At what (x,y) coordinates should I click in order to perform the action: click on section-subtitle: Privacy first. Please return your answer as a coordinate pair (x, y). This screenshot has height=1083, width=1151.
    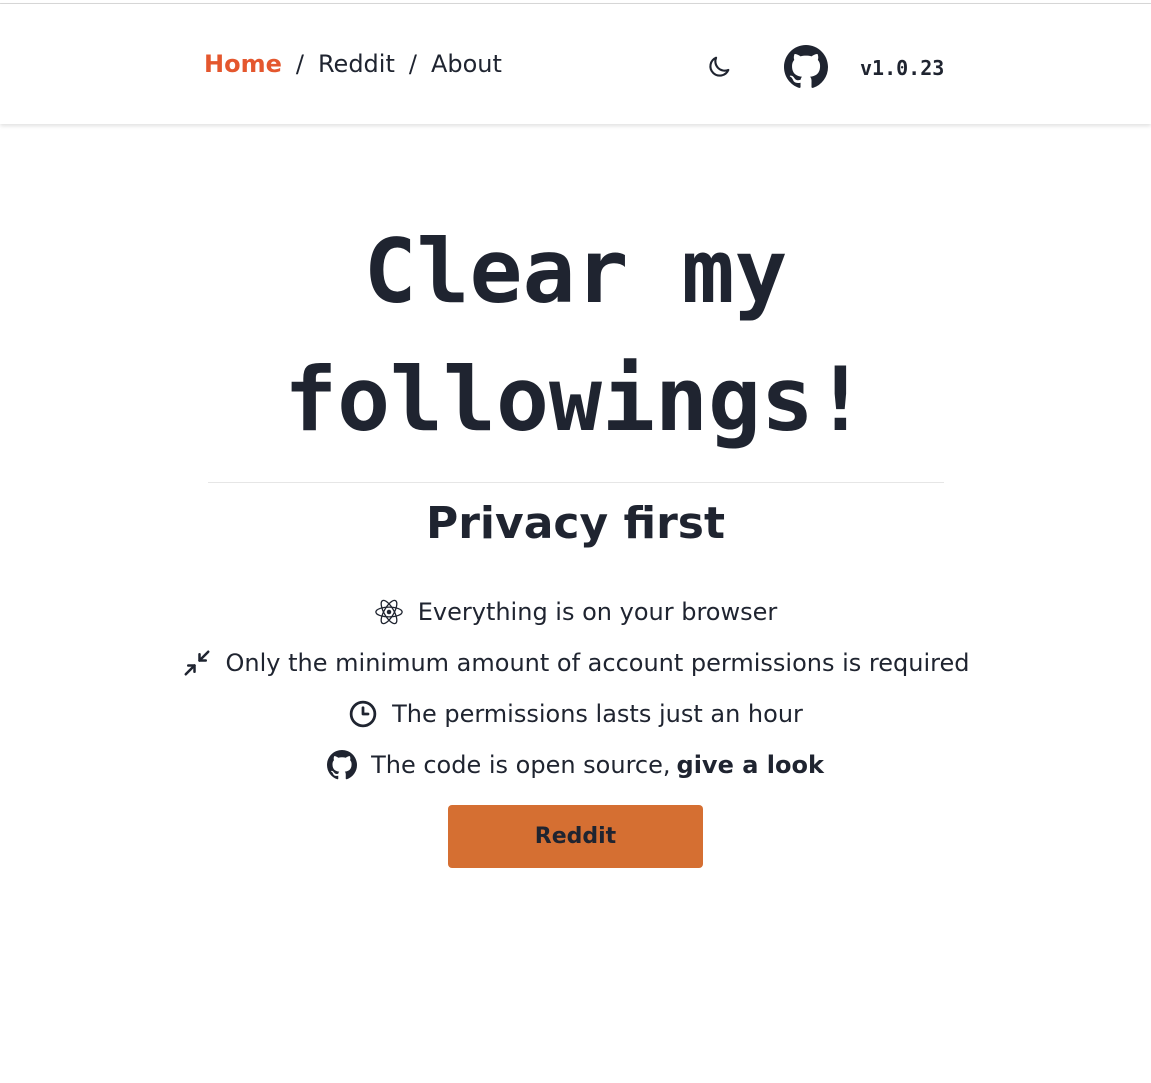
    Looking at the image, I should click on (575, 523).